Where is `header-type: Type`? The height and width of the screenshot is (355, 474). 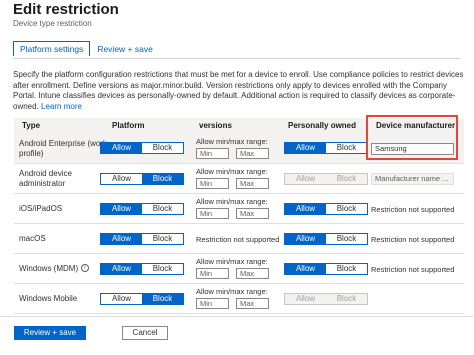
header-type: Type is located at coordinates (31, 125).